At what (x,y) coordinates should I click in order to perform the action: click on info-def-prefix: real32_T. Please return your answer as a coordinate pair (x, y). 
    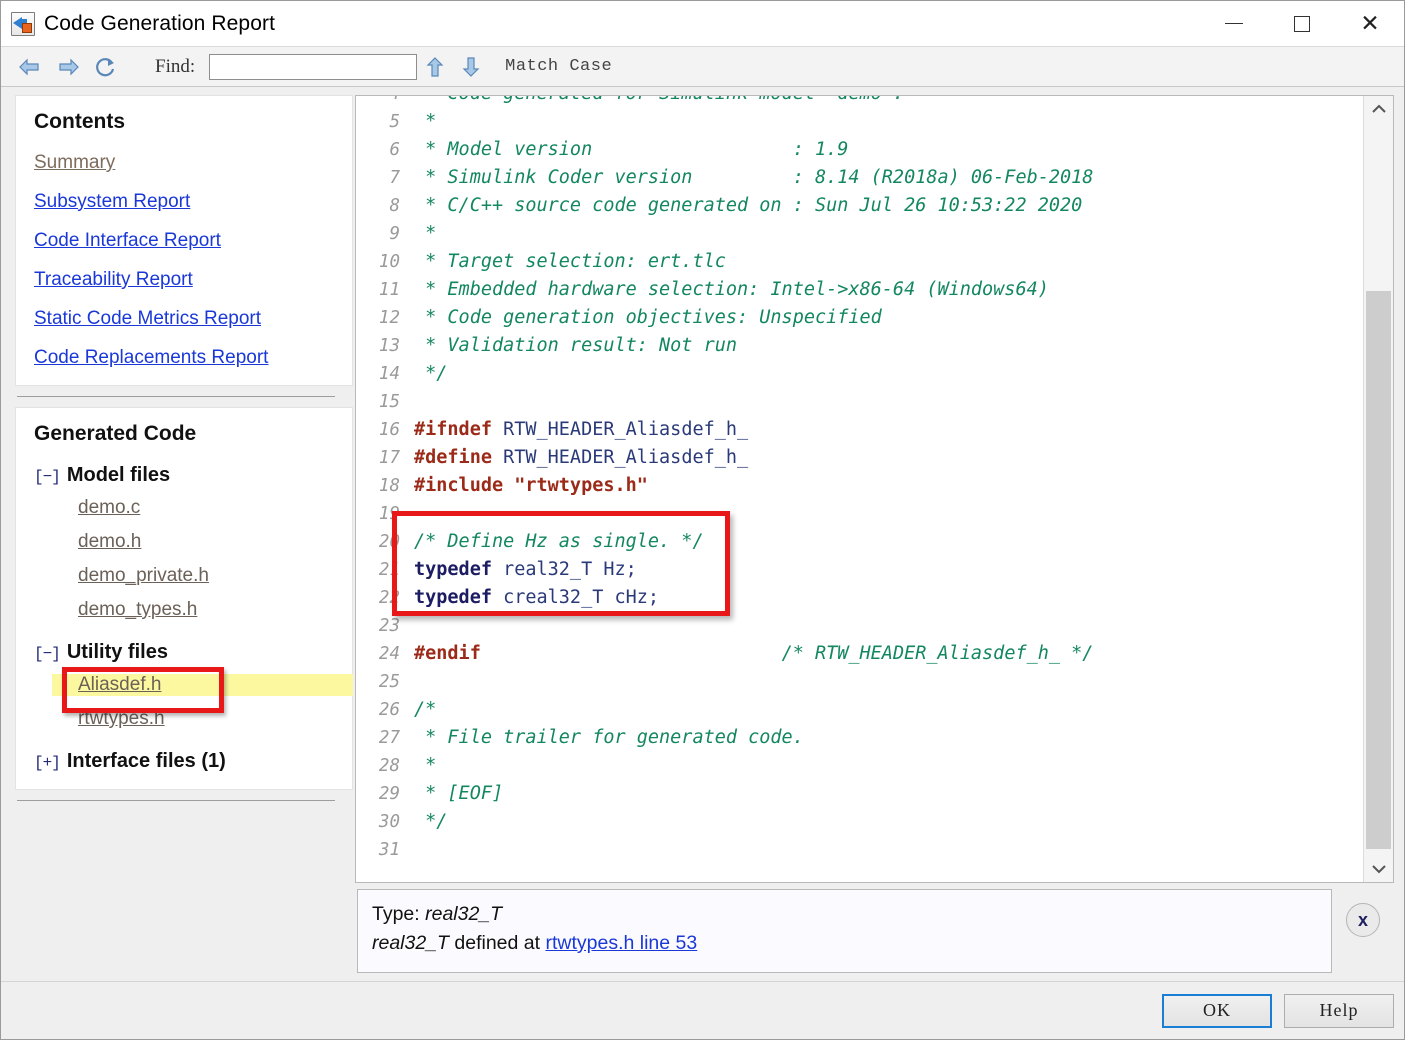
    Looking at the image, I should click on (410, 943).